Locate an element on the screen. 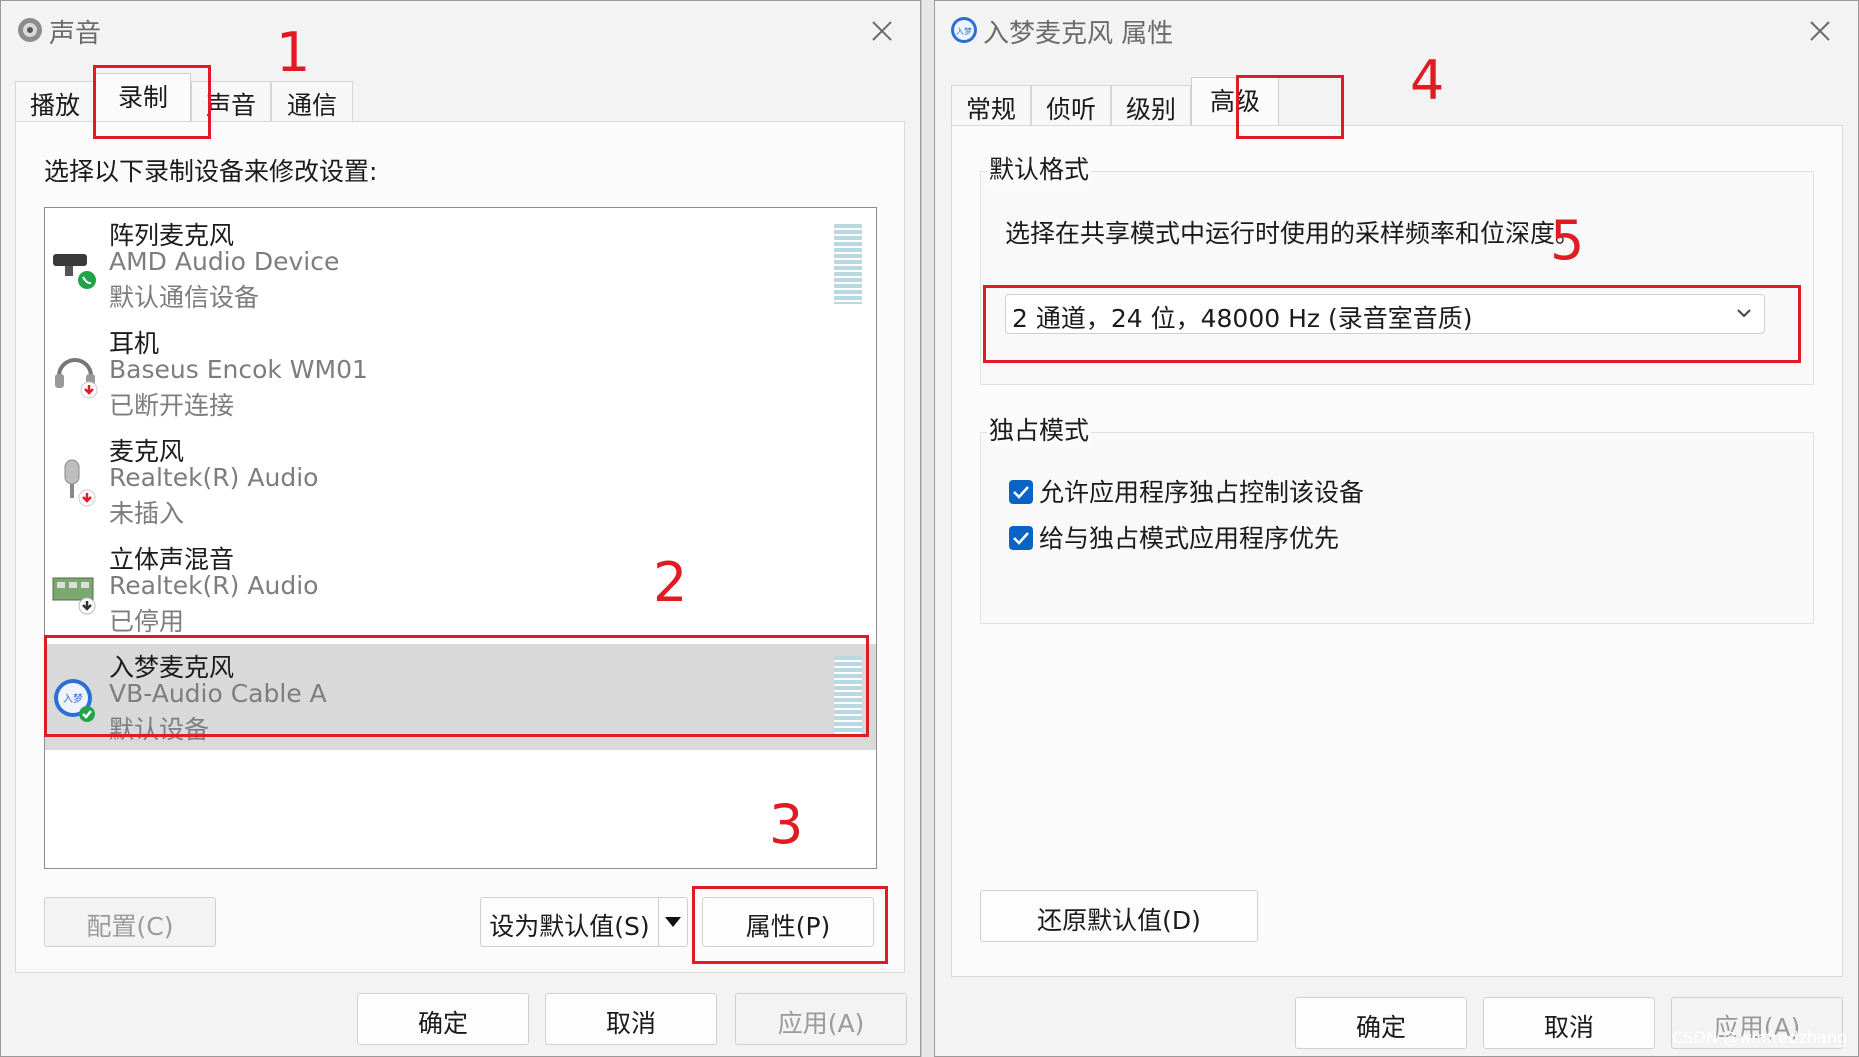  background-gap is located at coordinates (928, 528).